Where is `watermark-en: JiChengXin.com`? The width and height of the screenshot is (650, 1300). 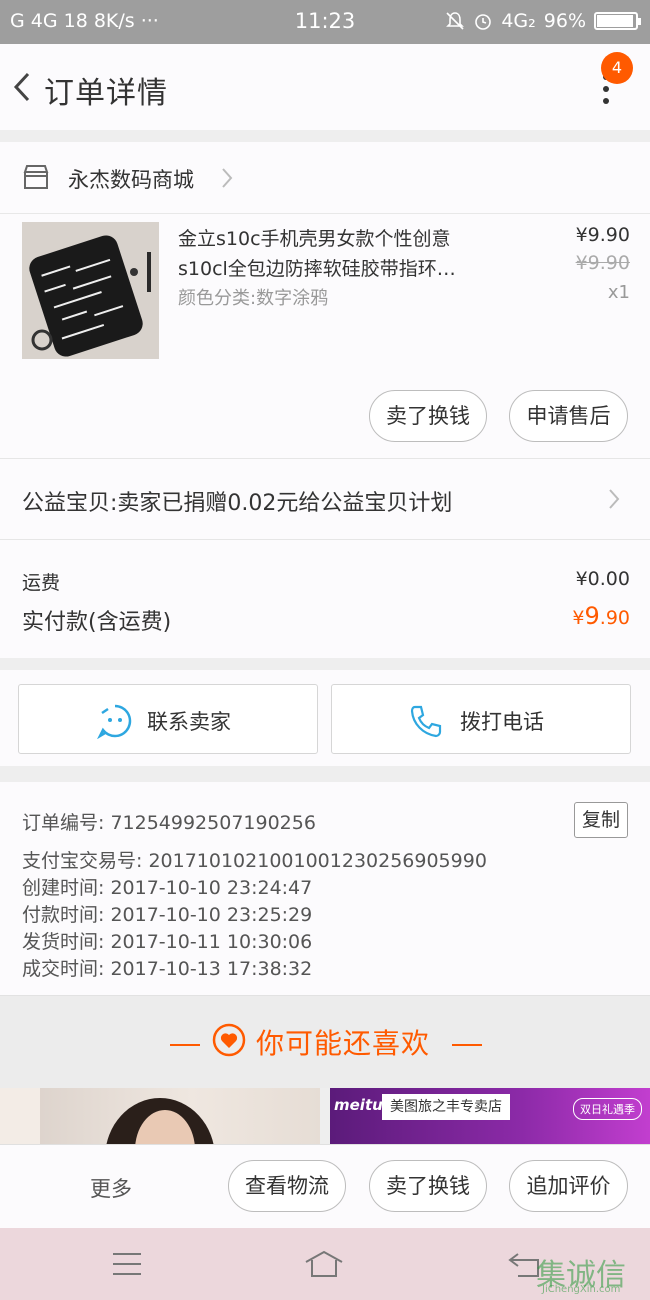 watermark-en: JiChengXin.com is located at coordinates (581, 1289).